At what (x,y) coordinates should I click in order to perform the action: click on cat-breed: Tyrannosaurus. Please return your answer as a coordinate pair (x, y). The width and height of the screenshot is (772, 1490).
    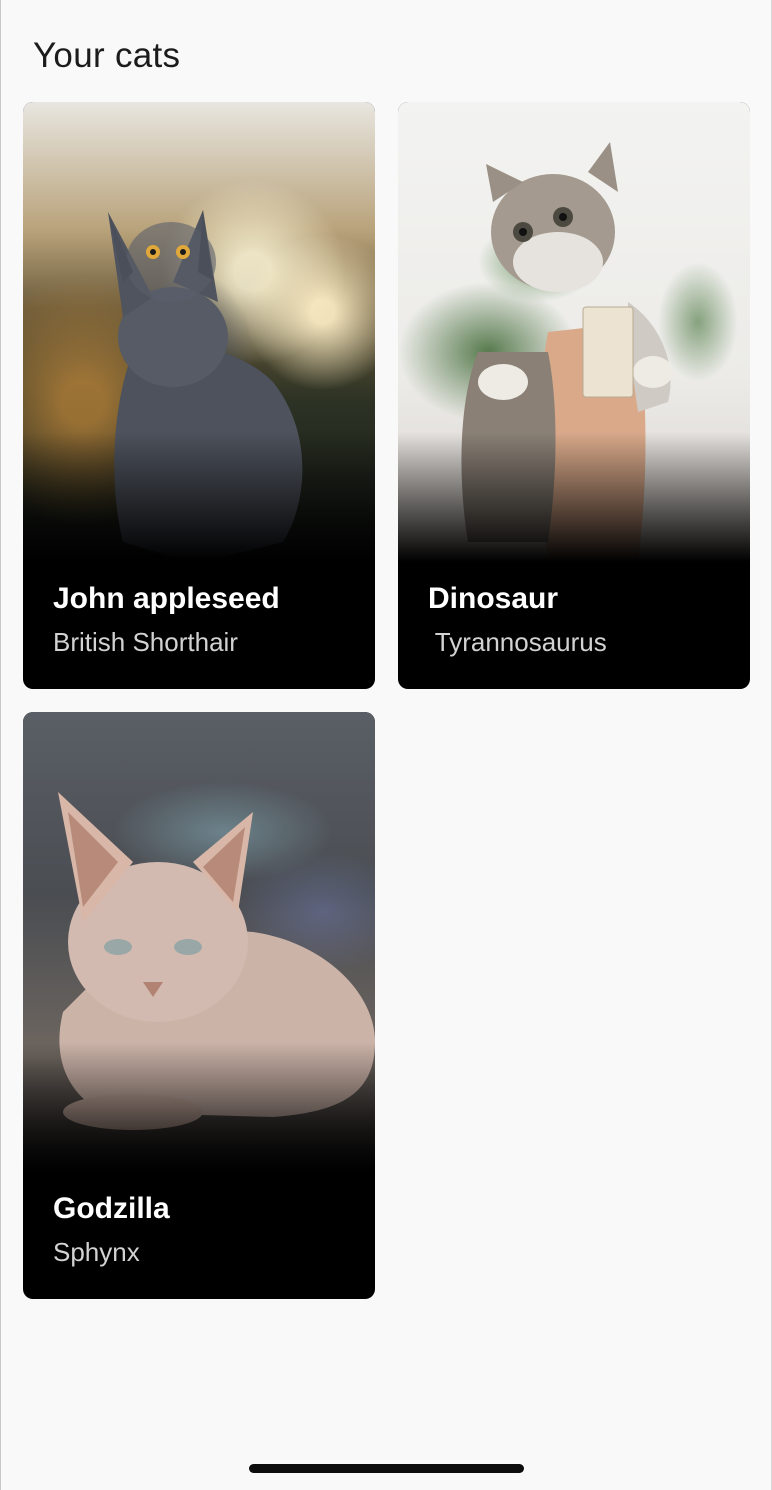
    Looking at the image, I should click on (517, 642).